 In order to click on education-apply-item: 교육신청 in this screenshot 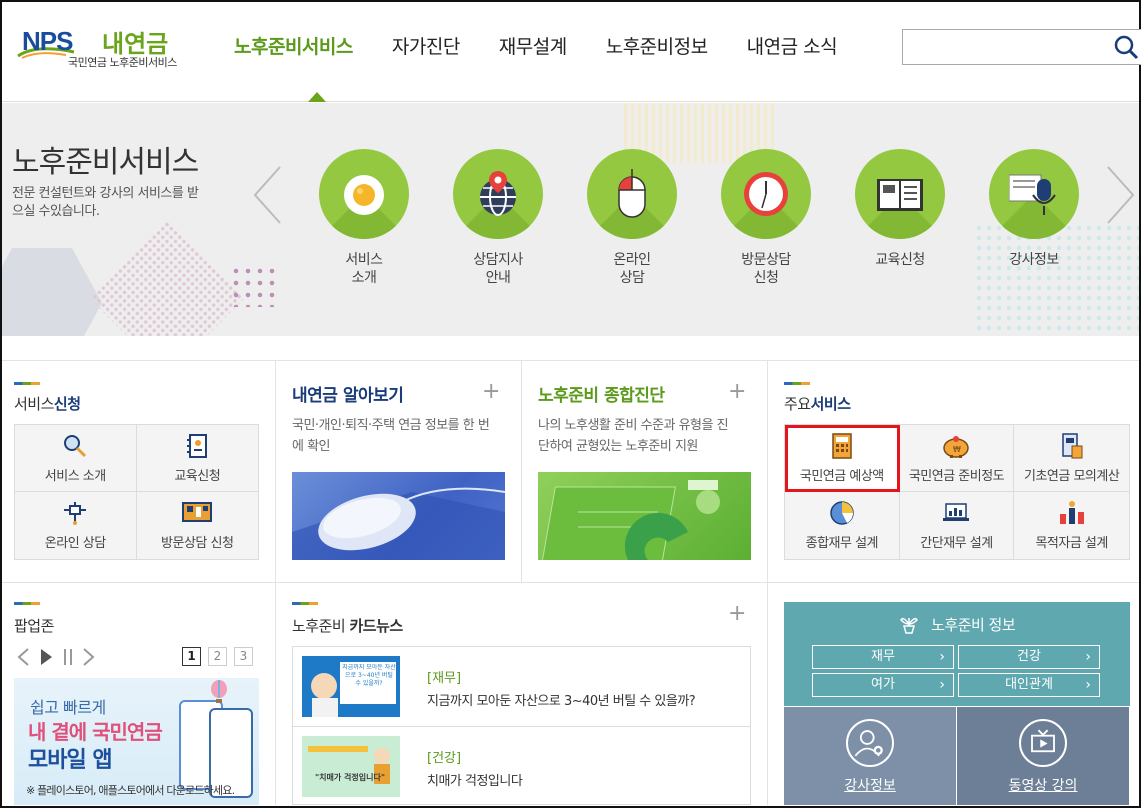, I will do `click(900, 209)`.